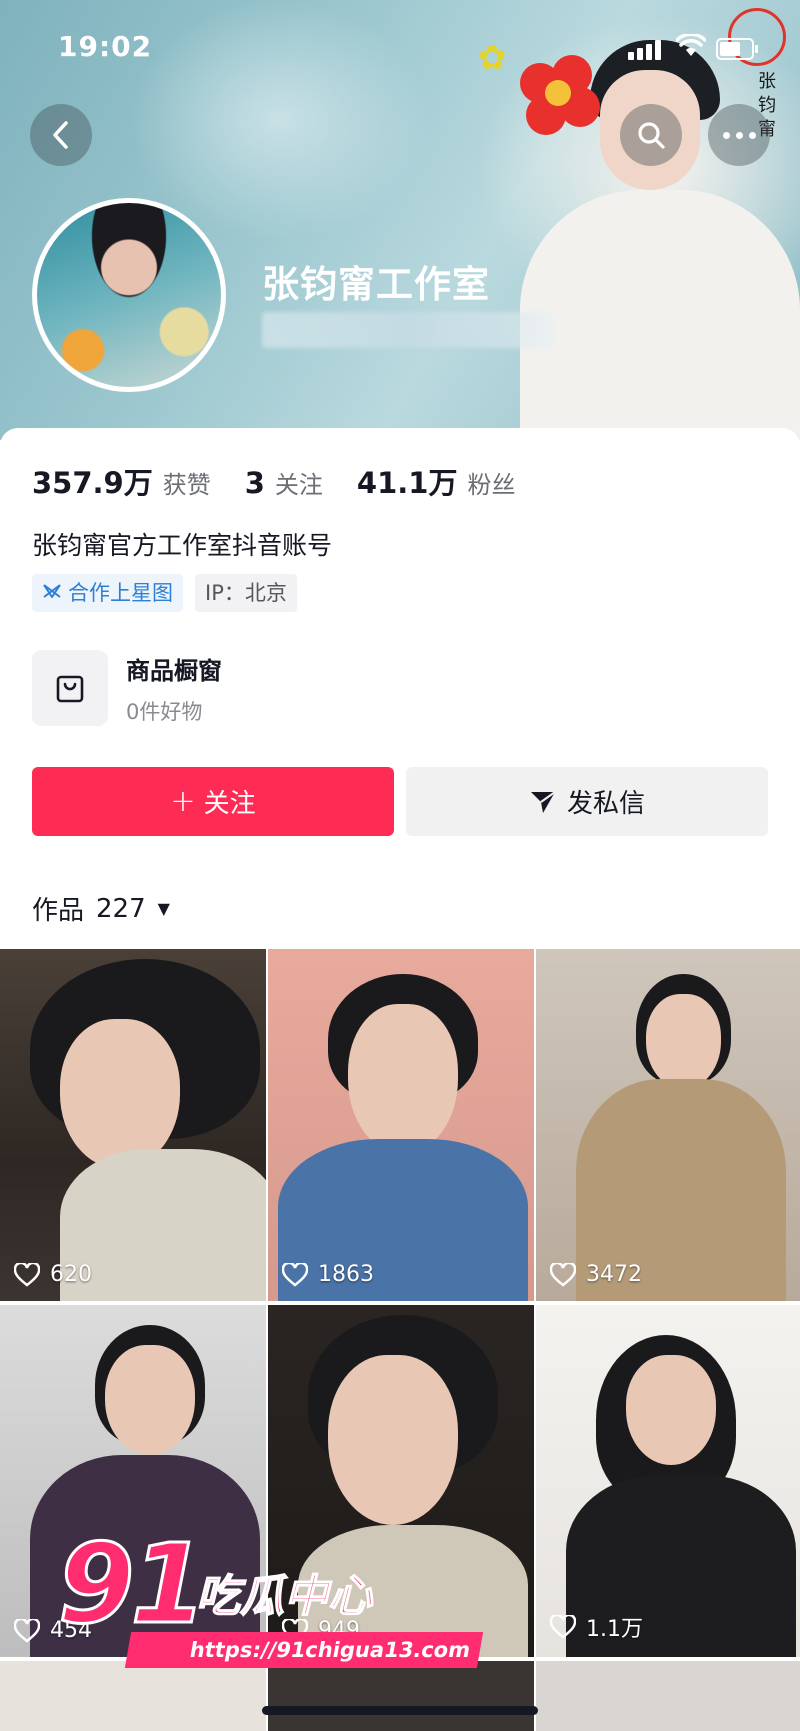  What do you see at coordinates (668, 1125) in the screenshot?
I see `video-thumbnail: 3472` at bounding box center [668, 1125].